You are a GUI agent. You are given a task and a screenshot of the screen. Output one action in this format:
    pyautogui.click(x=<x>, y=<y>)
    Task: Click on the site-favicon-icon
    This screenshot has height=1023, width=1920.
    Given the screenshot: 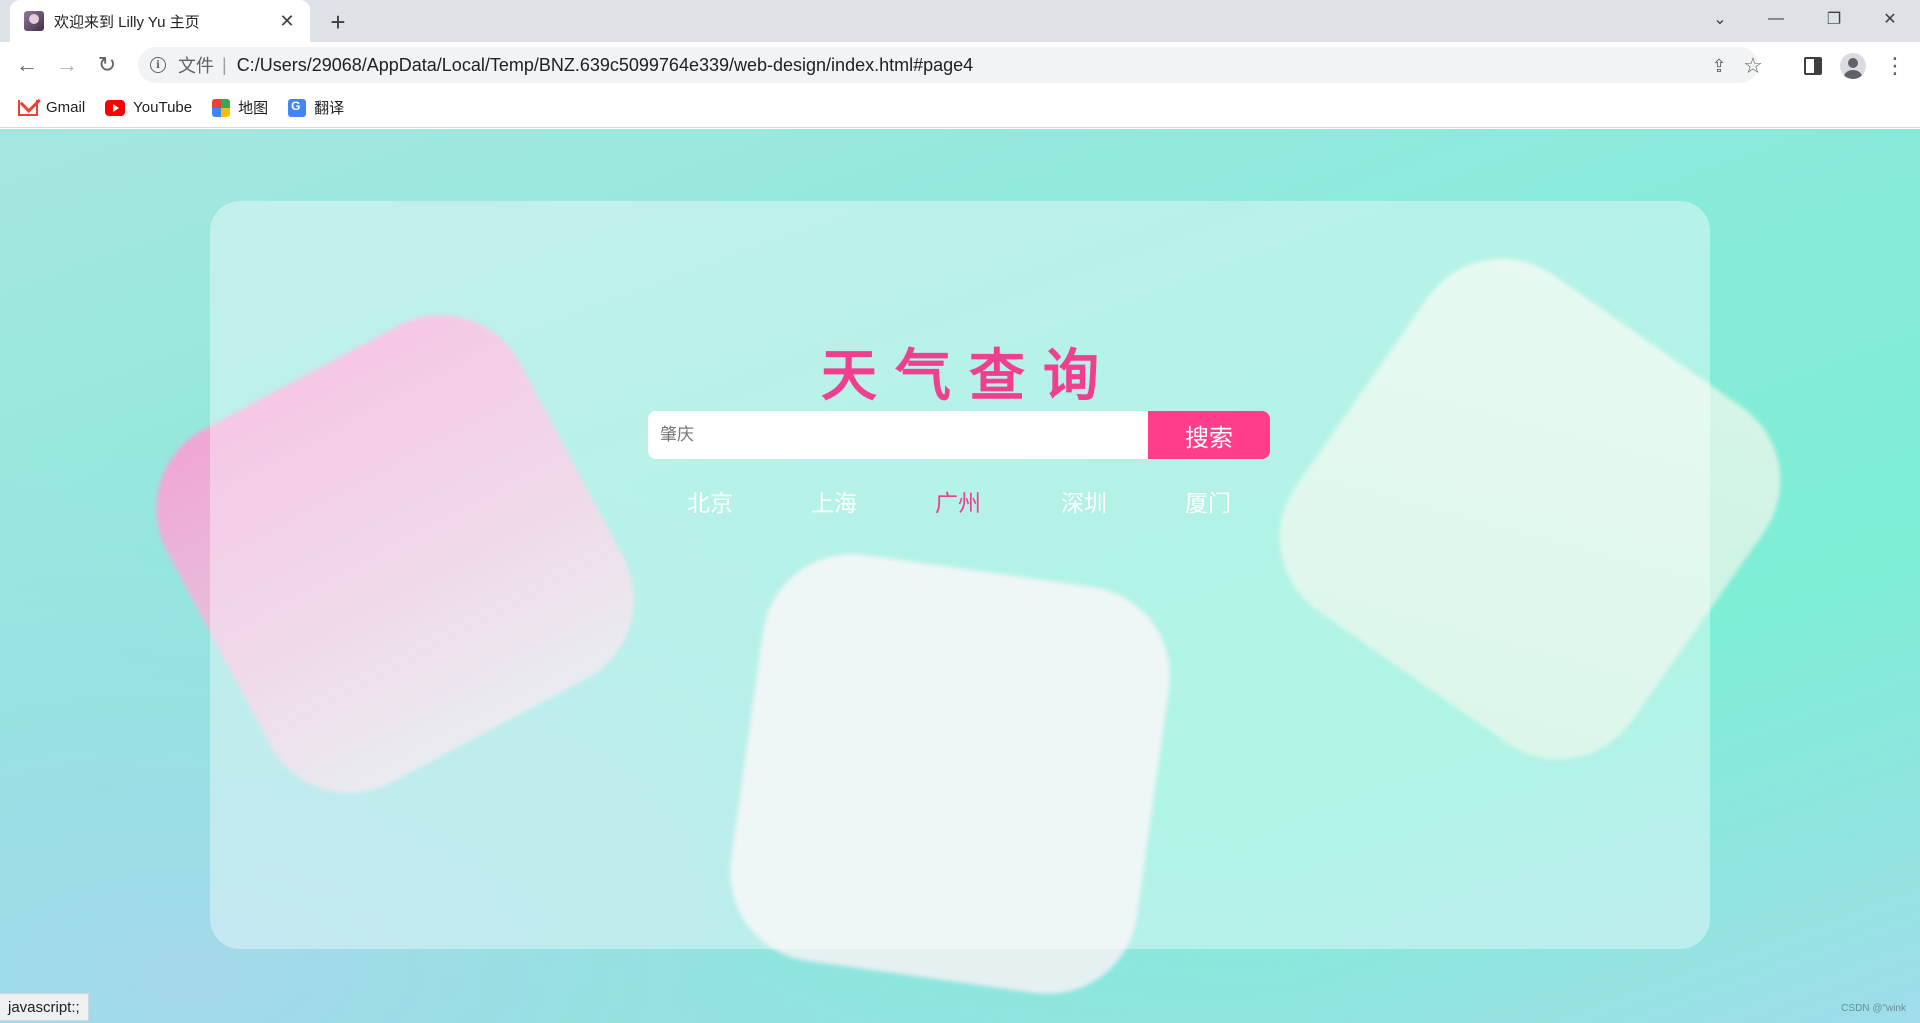 What is the action you would take?
    pyautogui.click(x=34, y=21)
    